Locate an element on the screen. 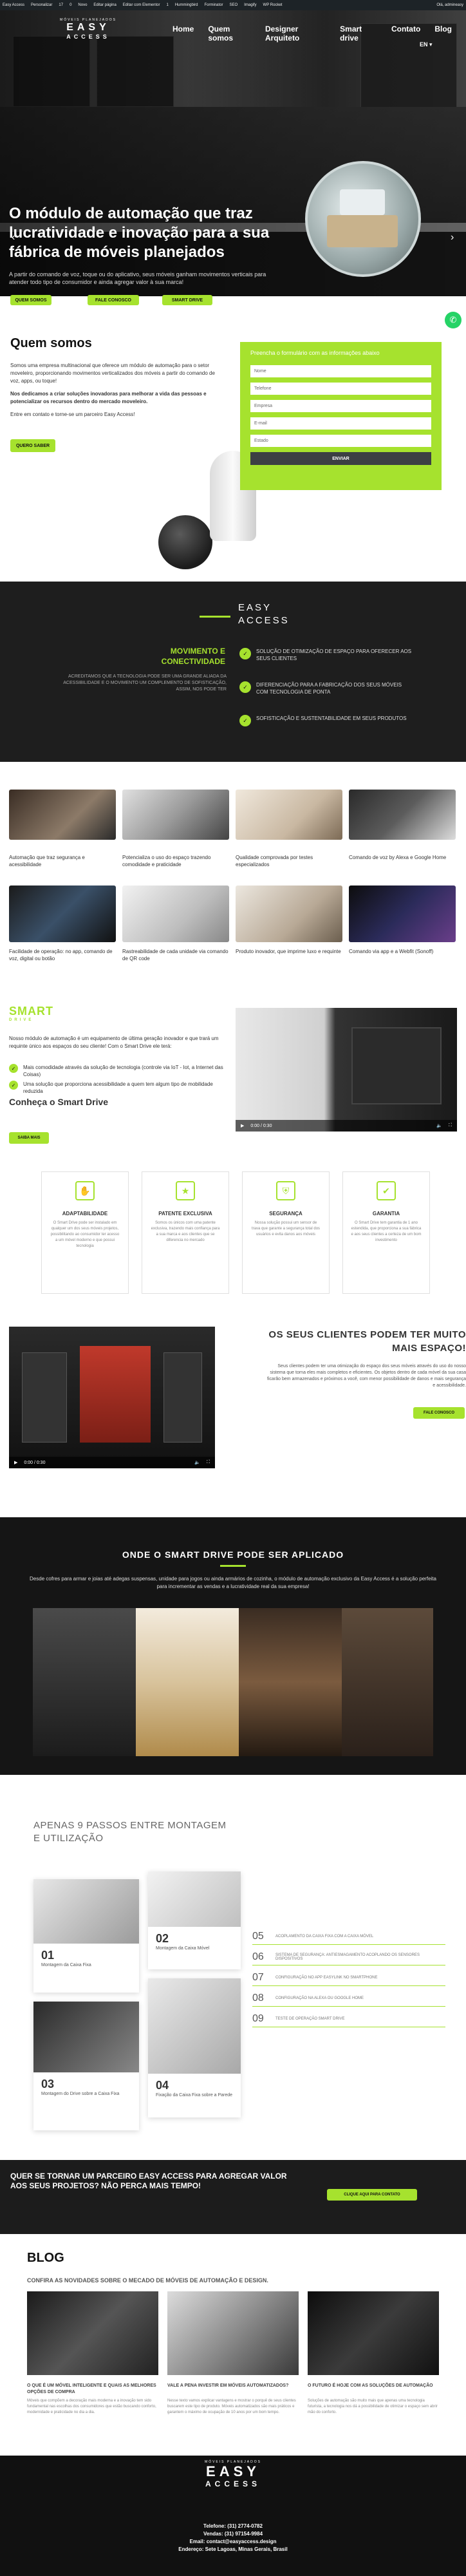  logo-main: EASY is located at coordinates (88, 28).